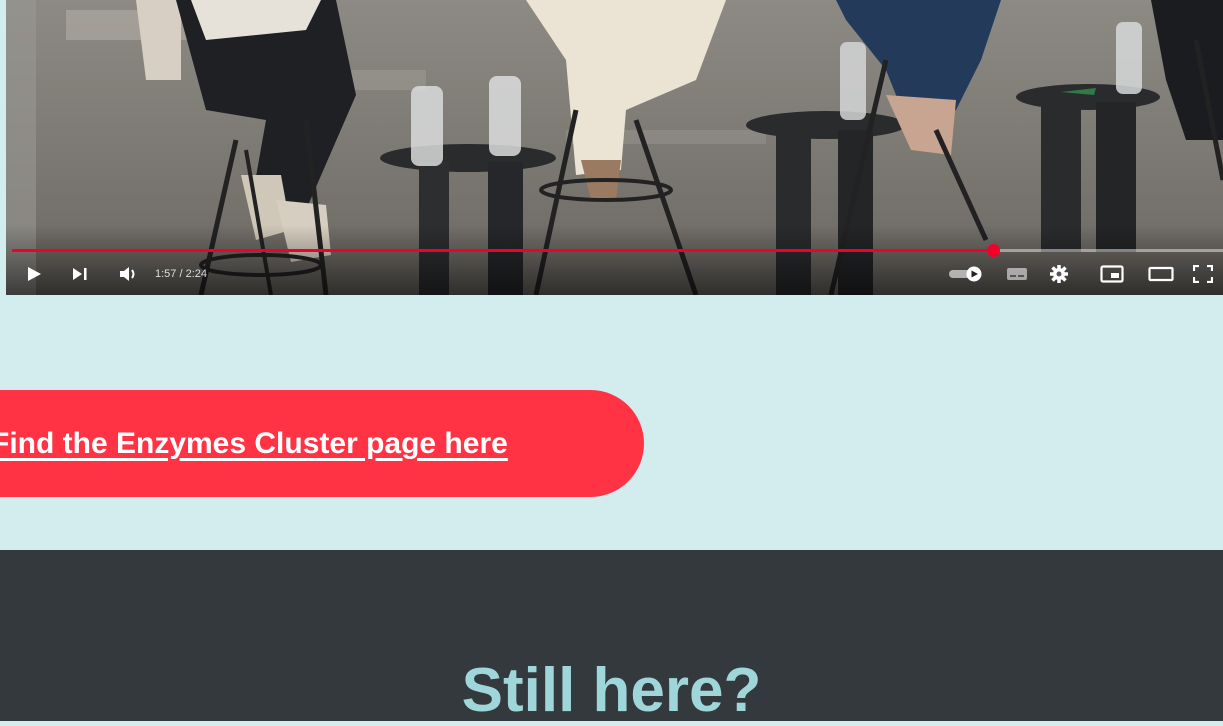 Image resolution: width=1223 pixels, height=726 pixels. Describe the element at coordinates (502, 250) in the screenshot. I see `progress-fill` at that location.